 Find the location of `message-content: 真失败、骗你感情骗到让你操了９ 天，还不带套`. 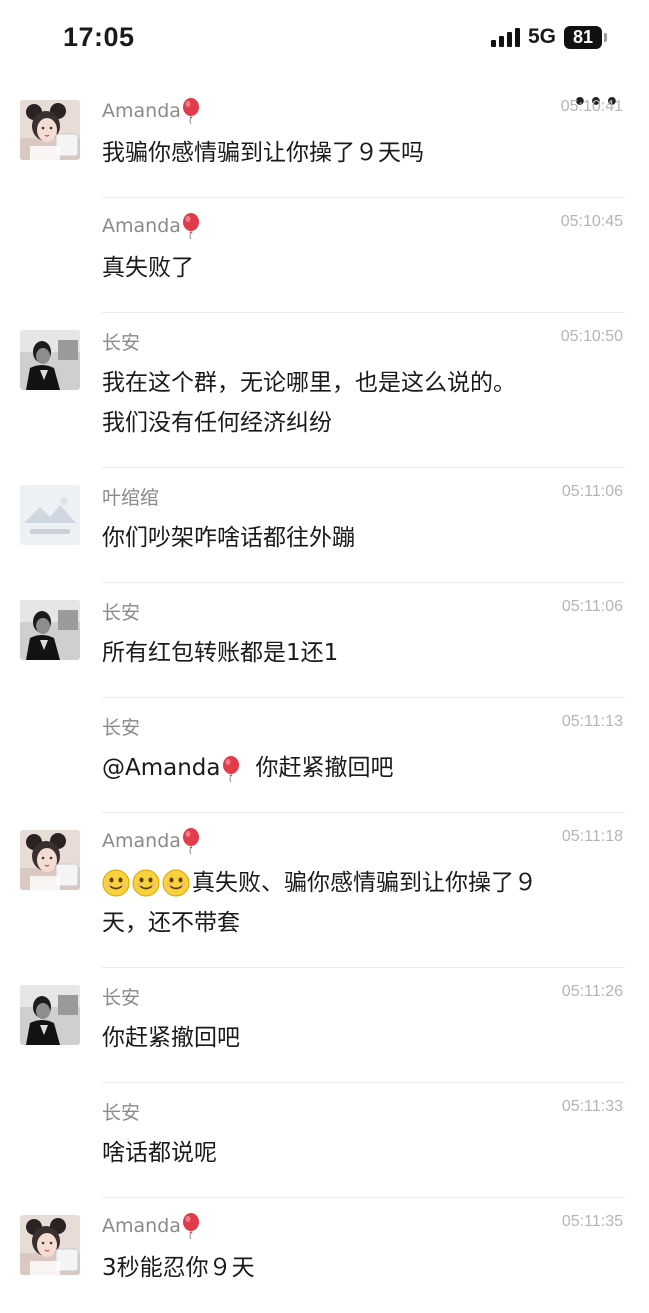

message-content: 真失败、骗你感情骗到让你操了９ 天，还不带套 is located at coordinates (360, 903).